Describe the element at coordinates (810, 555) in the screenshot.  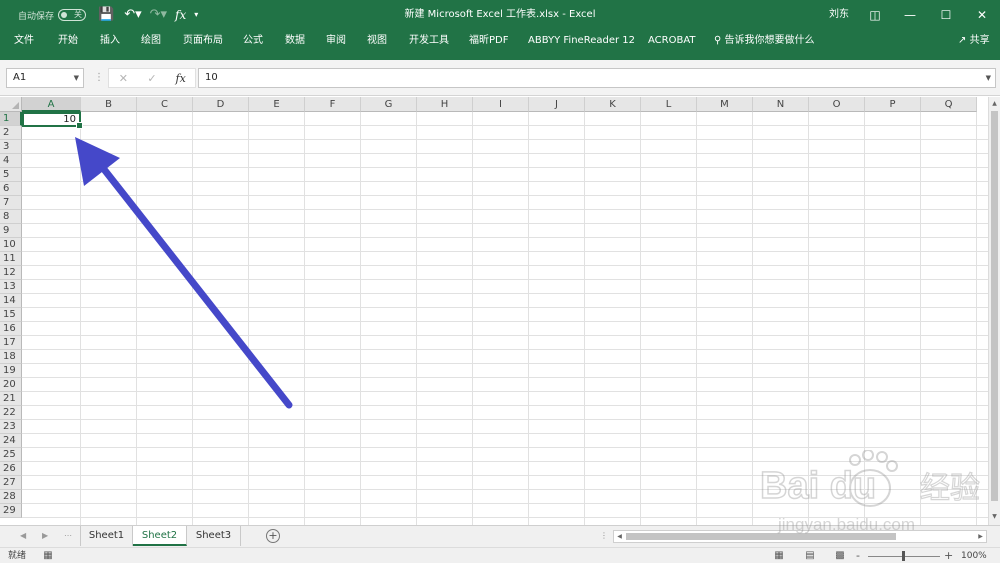
I see `page-layout-view-icon: ▤` at that location.